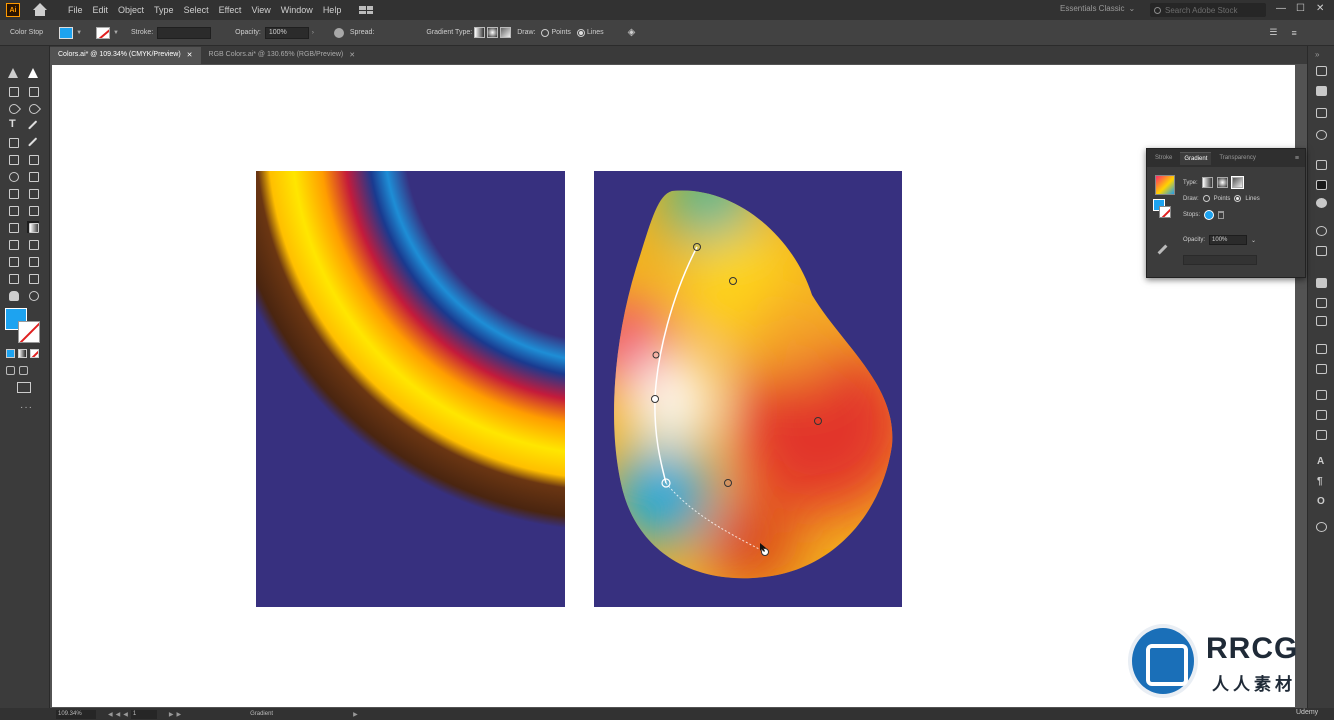  I want to click on tab-colors: Colors.ai* @ 109.34% (CMYK/Preview) ✕, so click(125, 55).